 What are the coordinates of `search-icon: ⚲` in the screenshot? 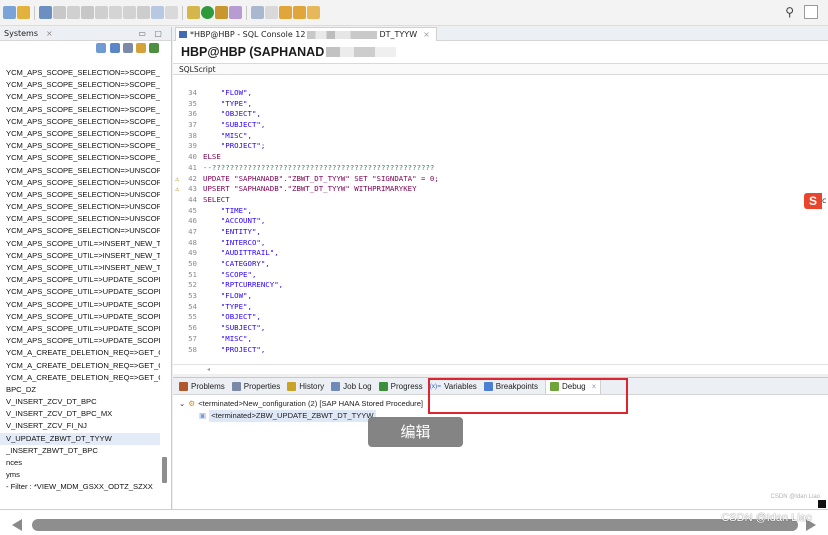 It's located at (789, 12).